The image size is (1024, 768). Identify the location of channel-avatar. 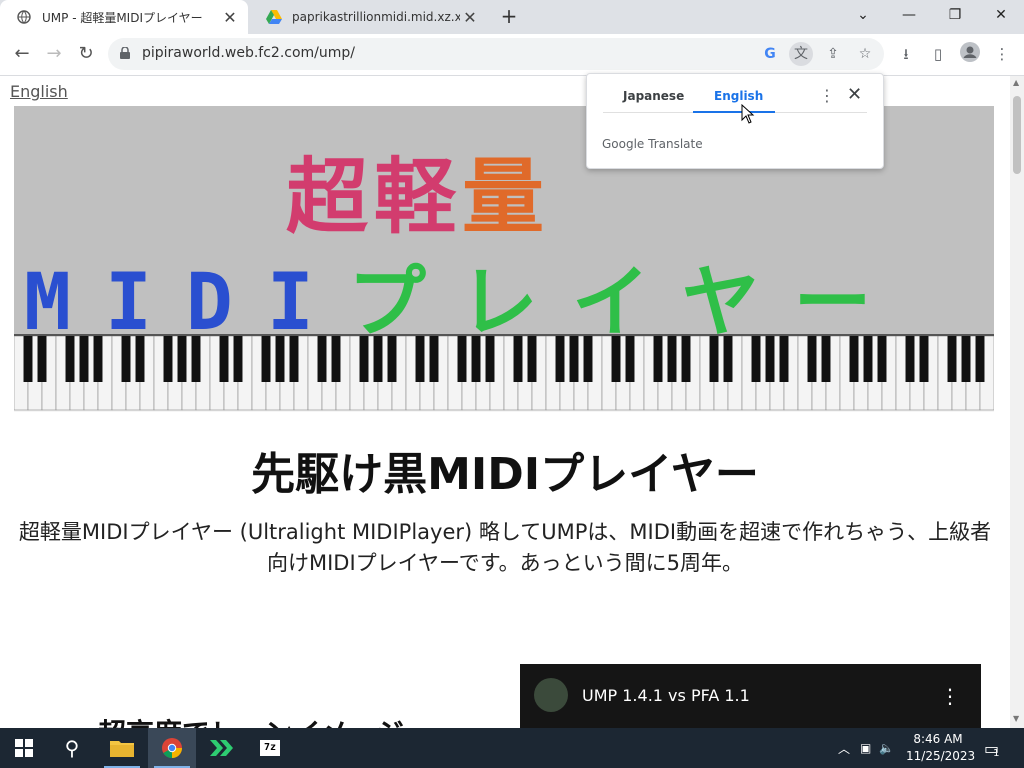
(551, 695).